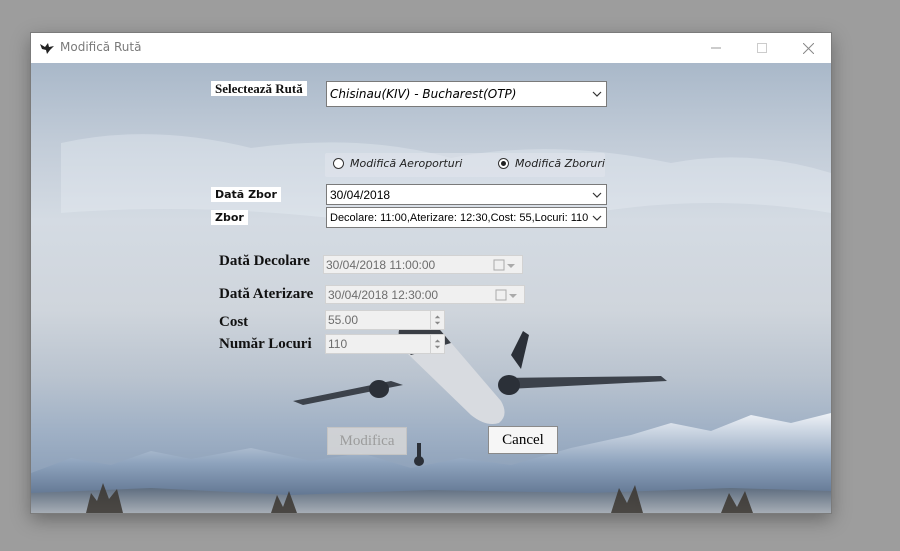  Describe the element at coordinates (406, 163) in the screenshot. I see `radio-airports-label: Modifică Aeroporturi` at that location.